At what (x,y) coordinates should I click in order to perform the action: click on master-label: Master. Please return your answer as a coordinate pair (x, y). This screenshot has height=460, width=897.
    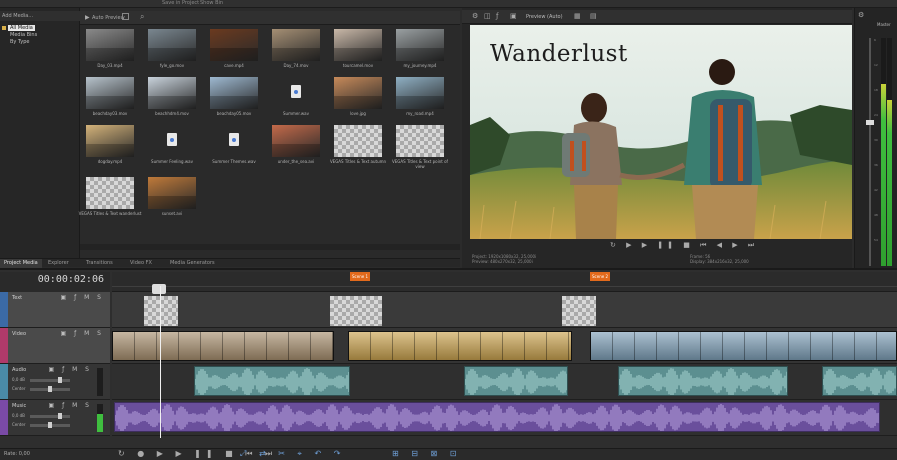
    Looking at the image, I should click on (884, 24).